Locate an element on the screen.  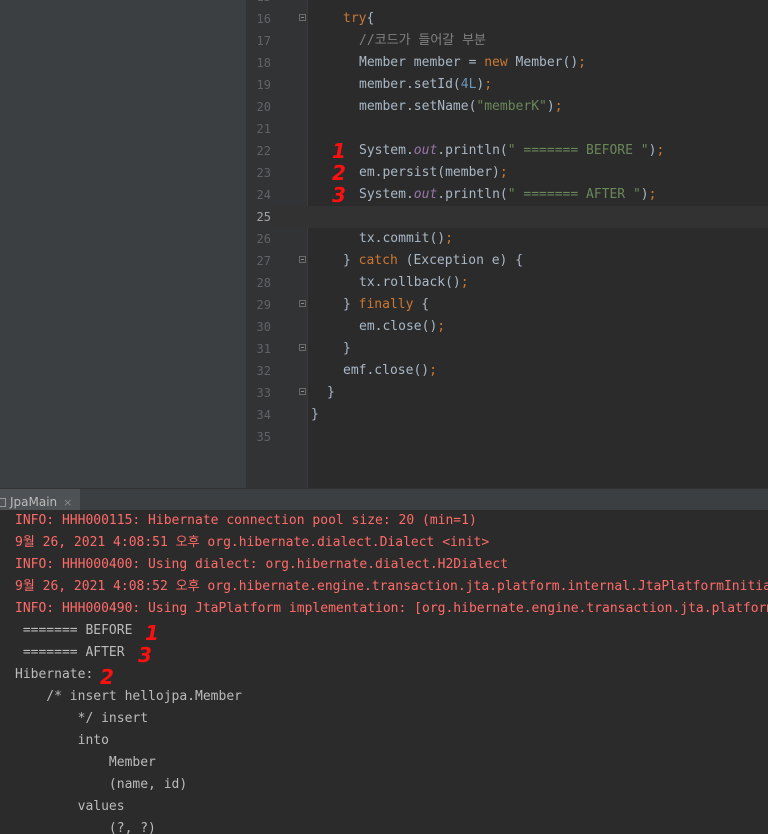
code-token: new is located at coordinates (500, 62).